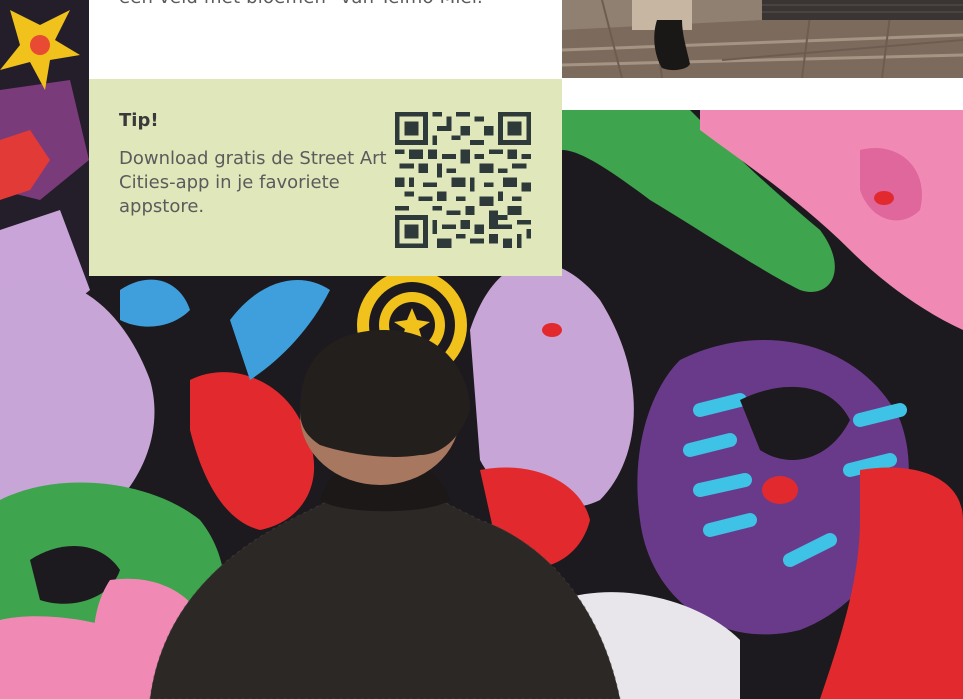  Describe the element at coordinates (325, 39) in the screenshot. I see `intro-card: een veld met bloemen” van Telmo Miel.` at that location.